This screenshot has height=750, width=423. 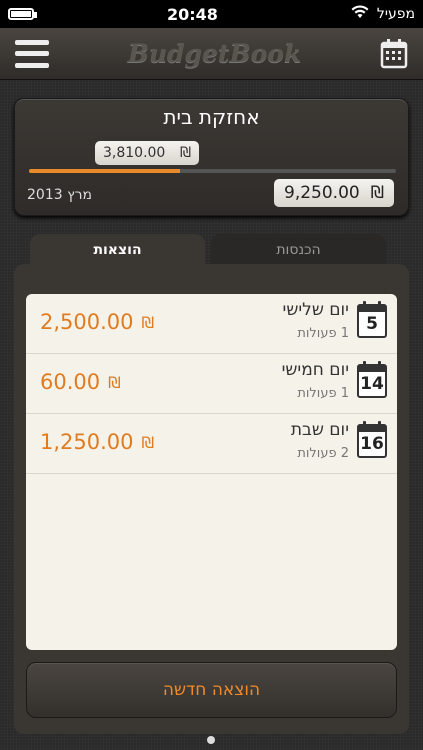 What do you see at coordinates (315, 310) in the screenshot?
I see `day-name: יום שלישי` at bounding box center [315, 310].